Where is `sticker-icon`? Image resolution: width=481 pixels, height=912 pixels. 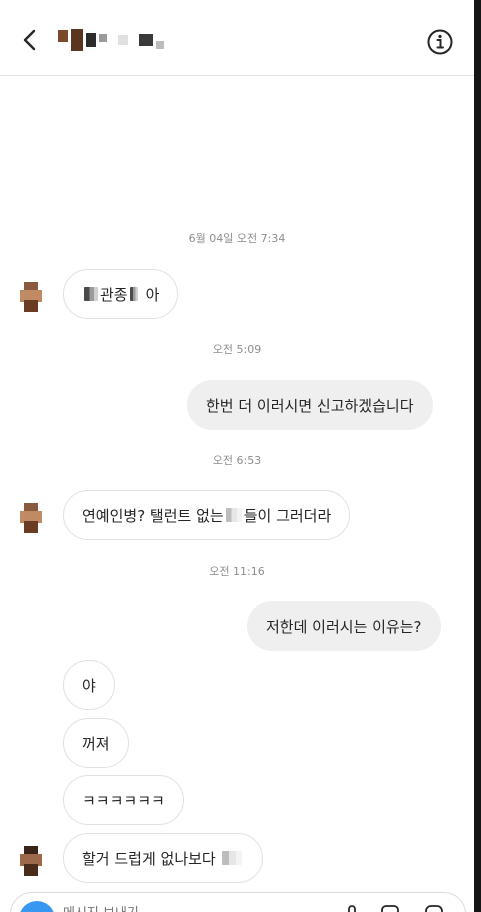 sticker-icon is located at coordinates (434, 907).